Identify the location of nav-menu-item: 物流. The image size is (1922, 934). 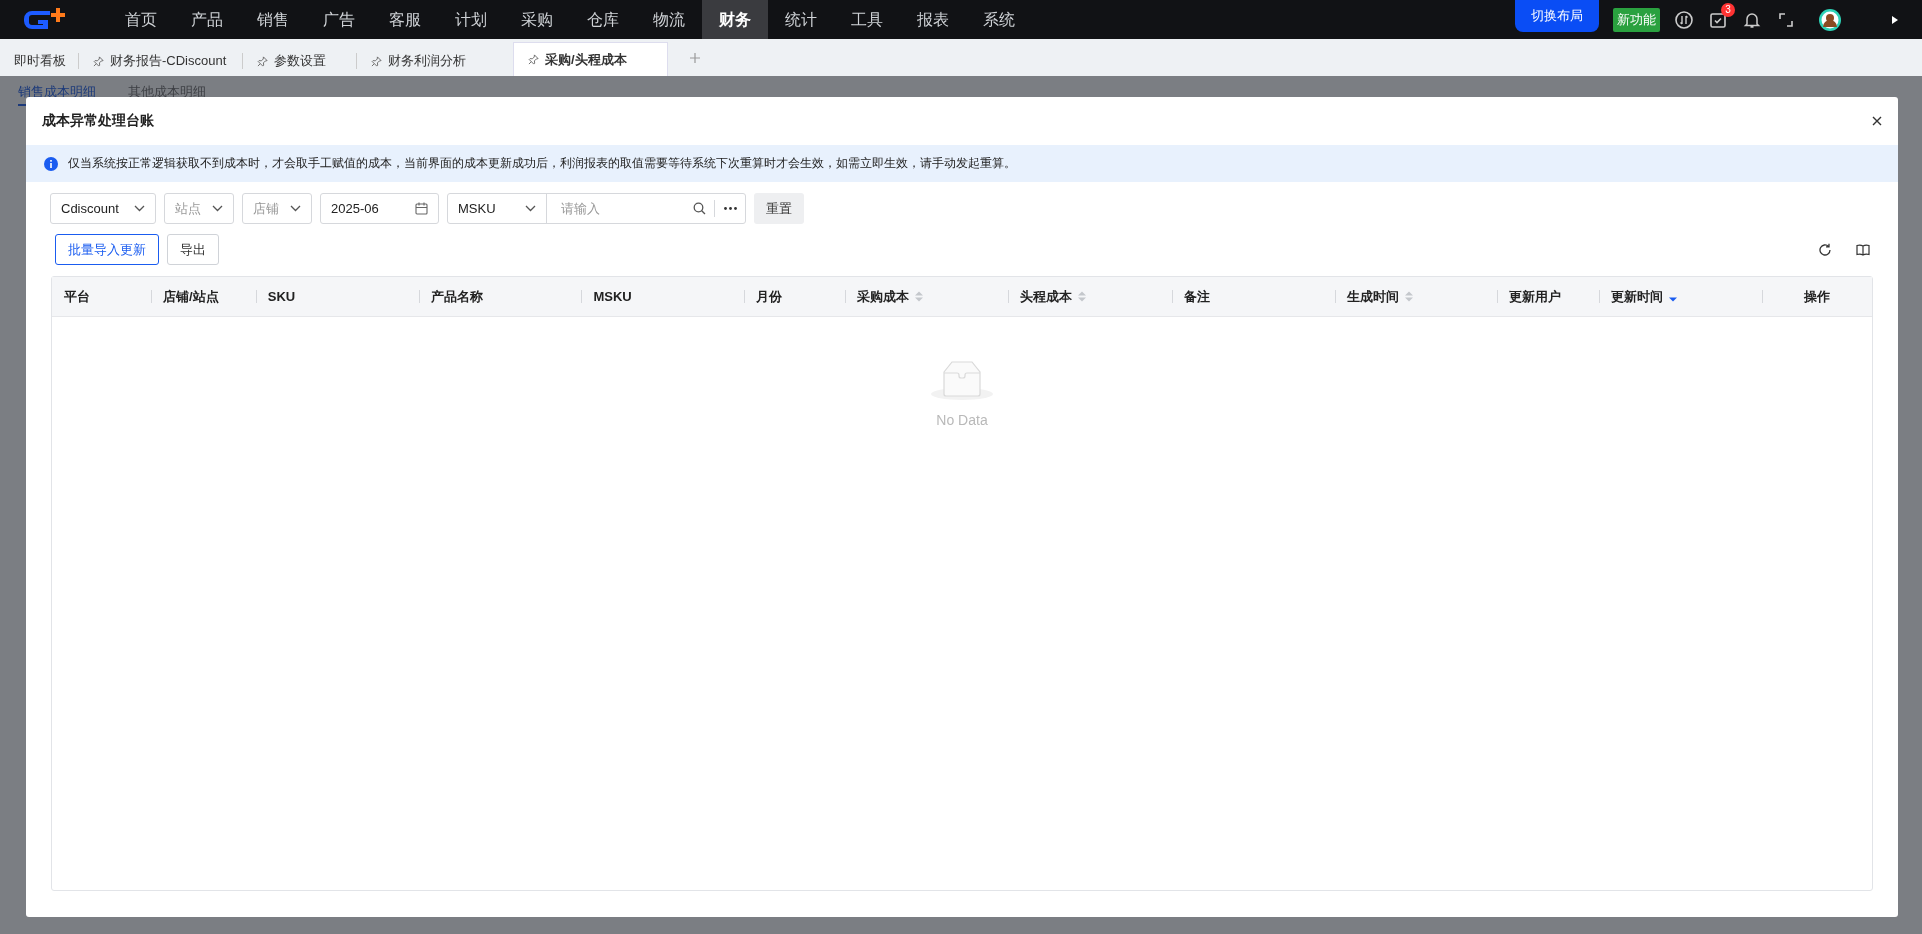
(669, 19).